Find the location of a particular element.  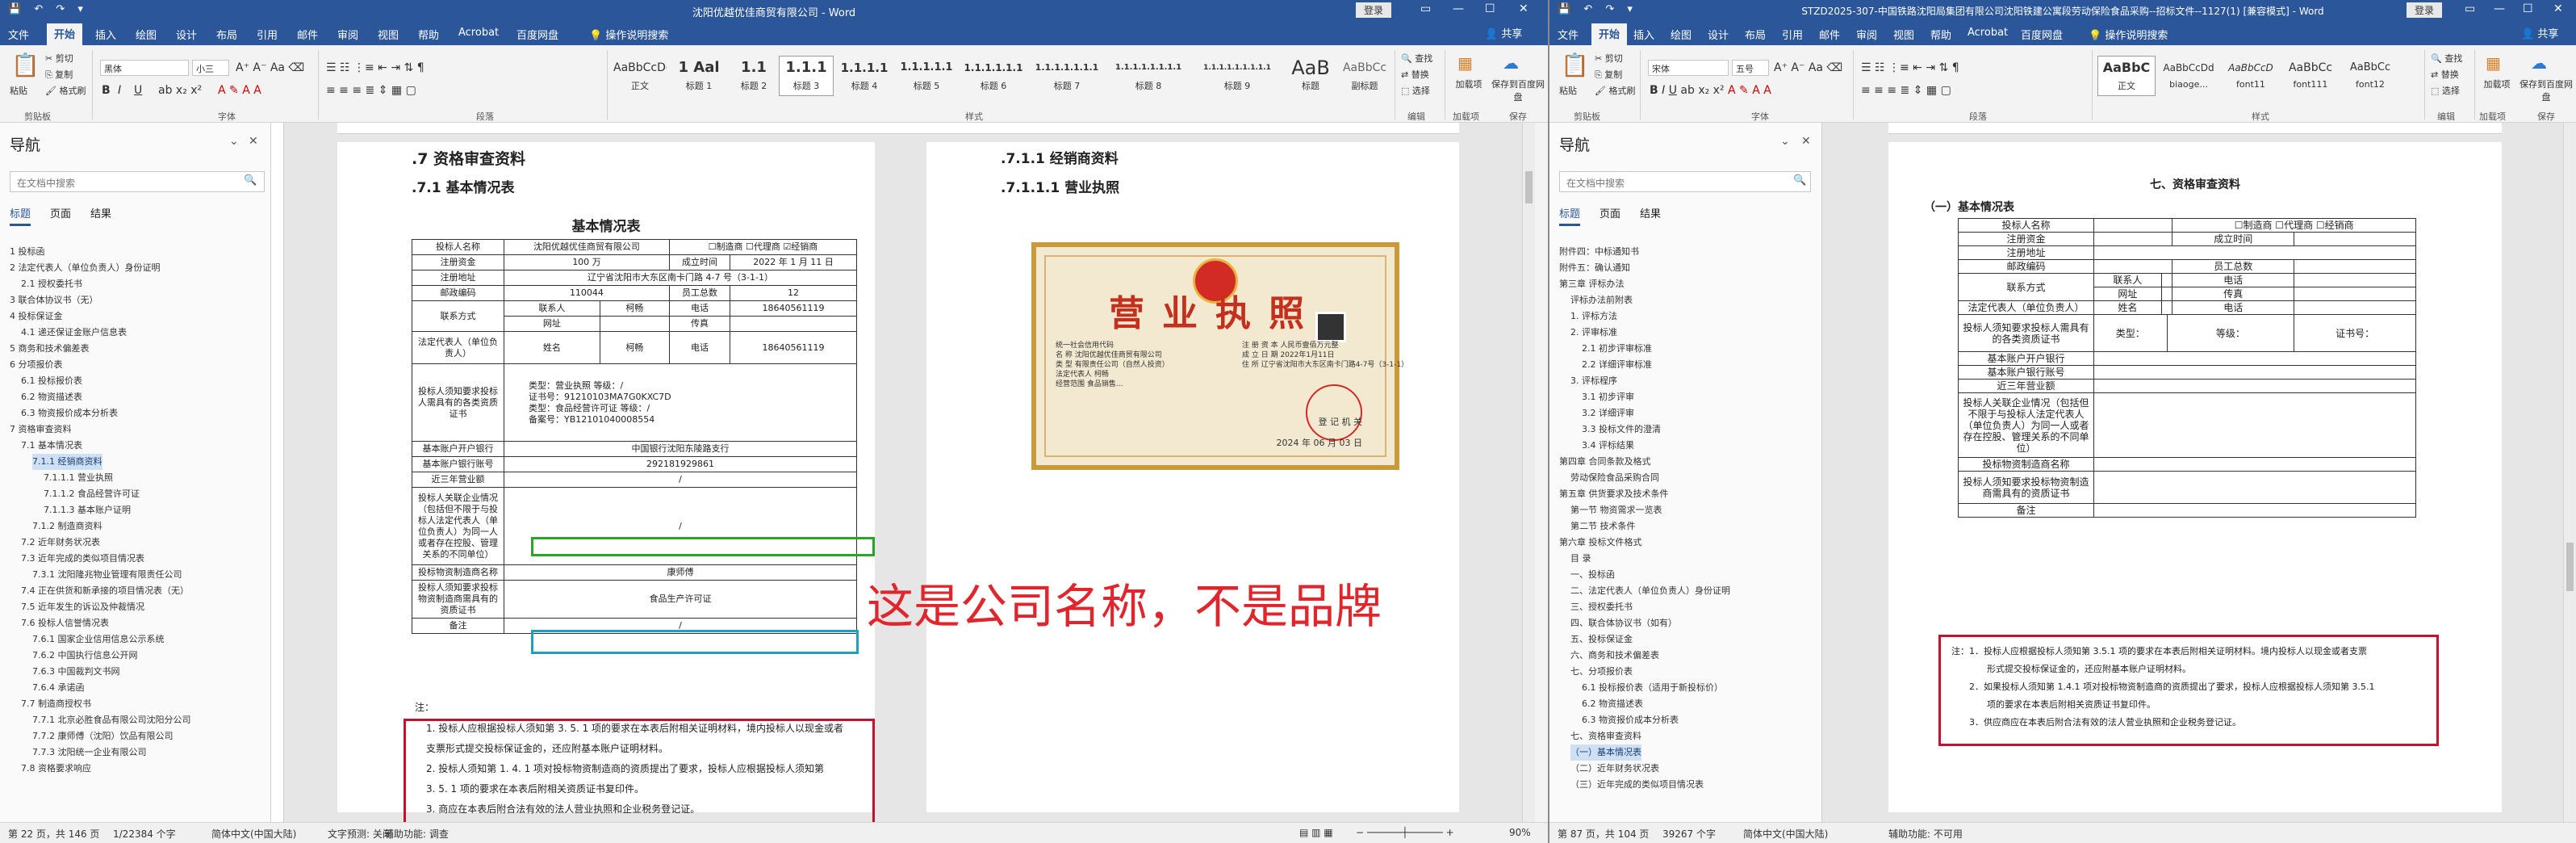

tab-review: 审阅 is located at coordinates (1866, 34).